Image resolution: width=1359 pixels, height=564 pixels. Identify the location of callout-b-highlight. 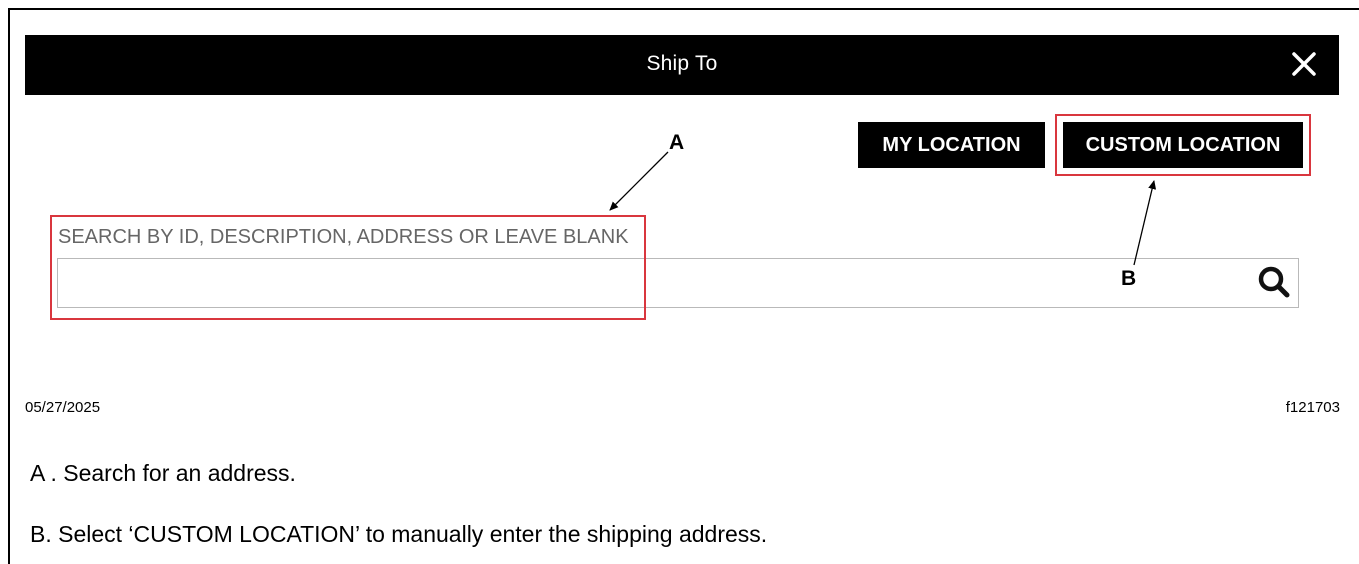
(1183, 145).